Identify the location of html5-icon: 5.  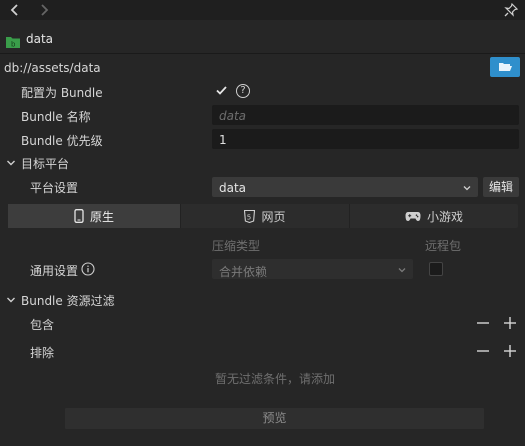
(250, 216).